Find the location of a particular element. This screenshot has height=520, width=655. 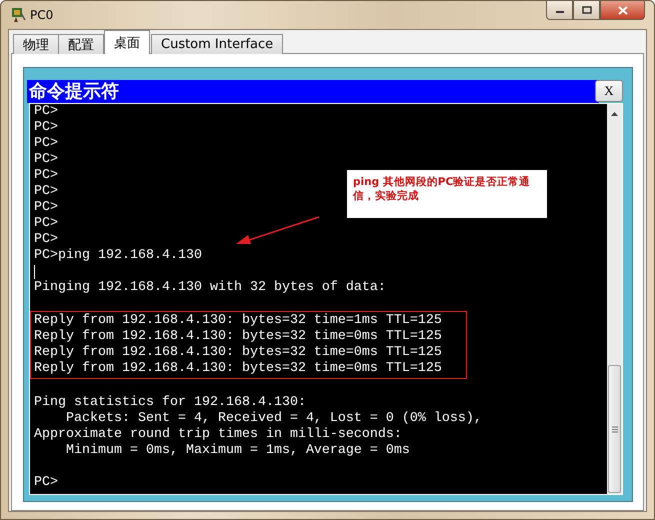

terminal-line: Packets: Sent = 4, Received = 4, Lost = 0 (0% loss), is located at coordinates (273, 418).